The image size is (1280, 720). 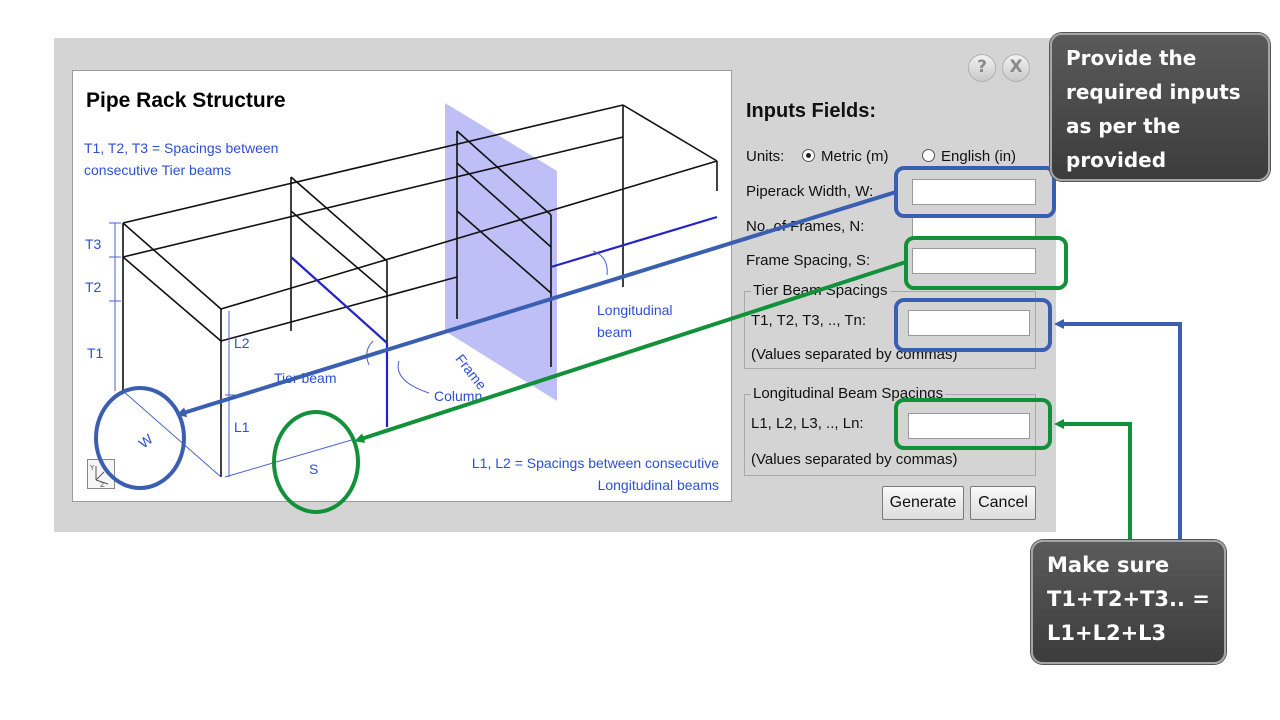 What do you see at coordinates (986, 263) in the screenshot?
I see `spacing-highlight-box` at bounding box center [986, 263].